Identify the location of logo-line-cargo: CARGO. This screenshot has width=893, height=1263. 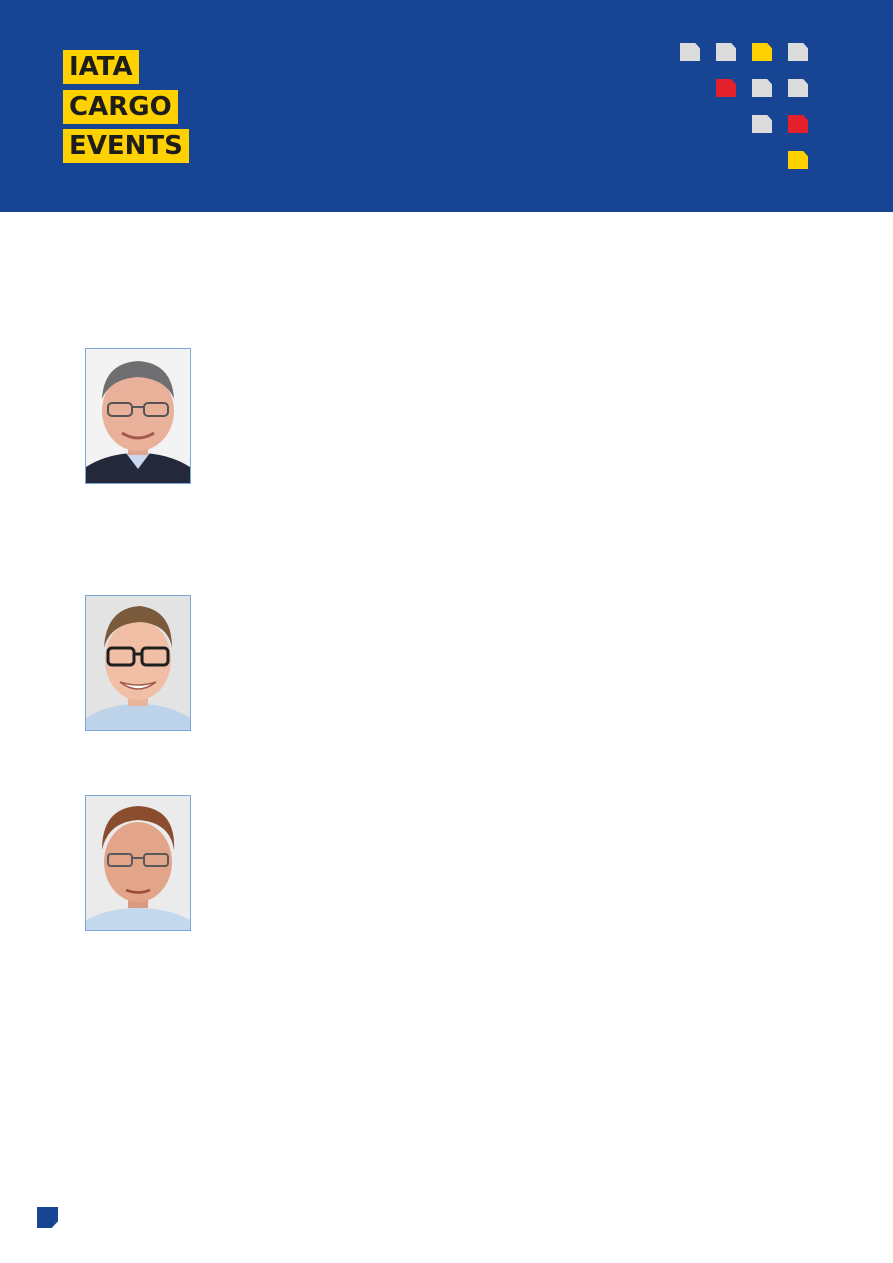
(120, 107).